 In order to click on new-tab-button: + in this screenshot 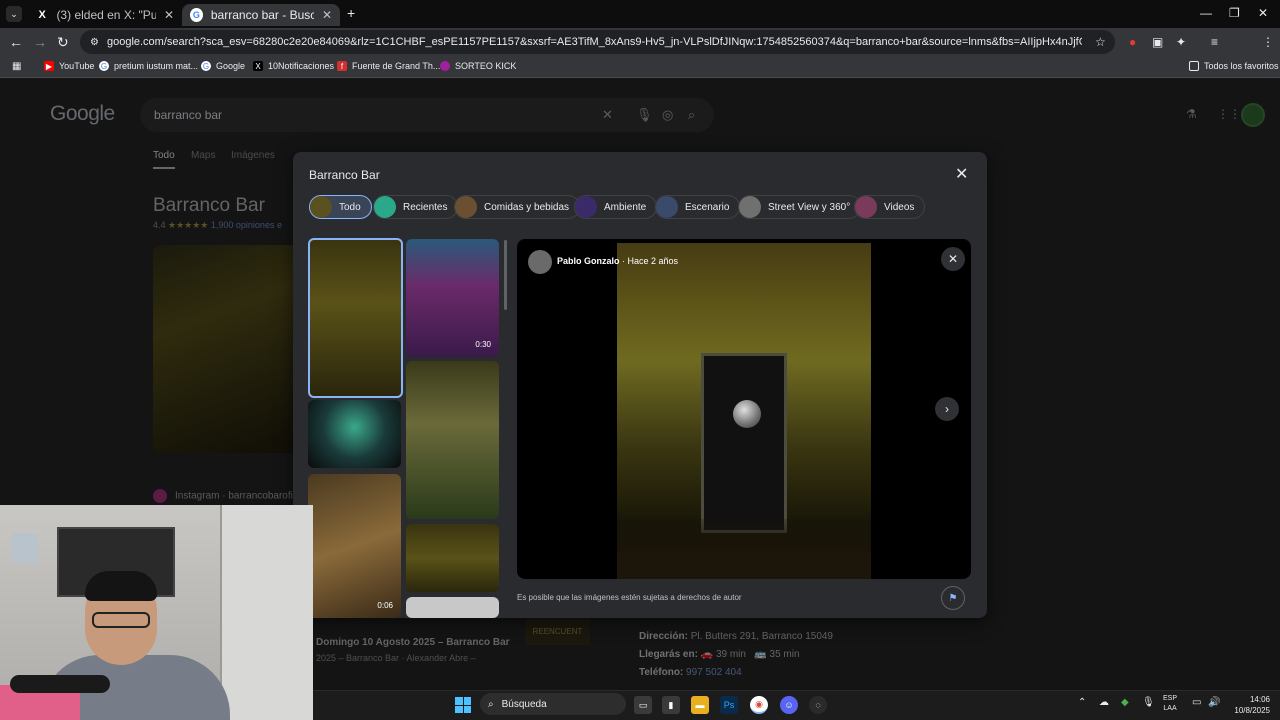, I will do `click(351, 13)`.